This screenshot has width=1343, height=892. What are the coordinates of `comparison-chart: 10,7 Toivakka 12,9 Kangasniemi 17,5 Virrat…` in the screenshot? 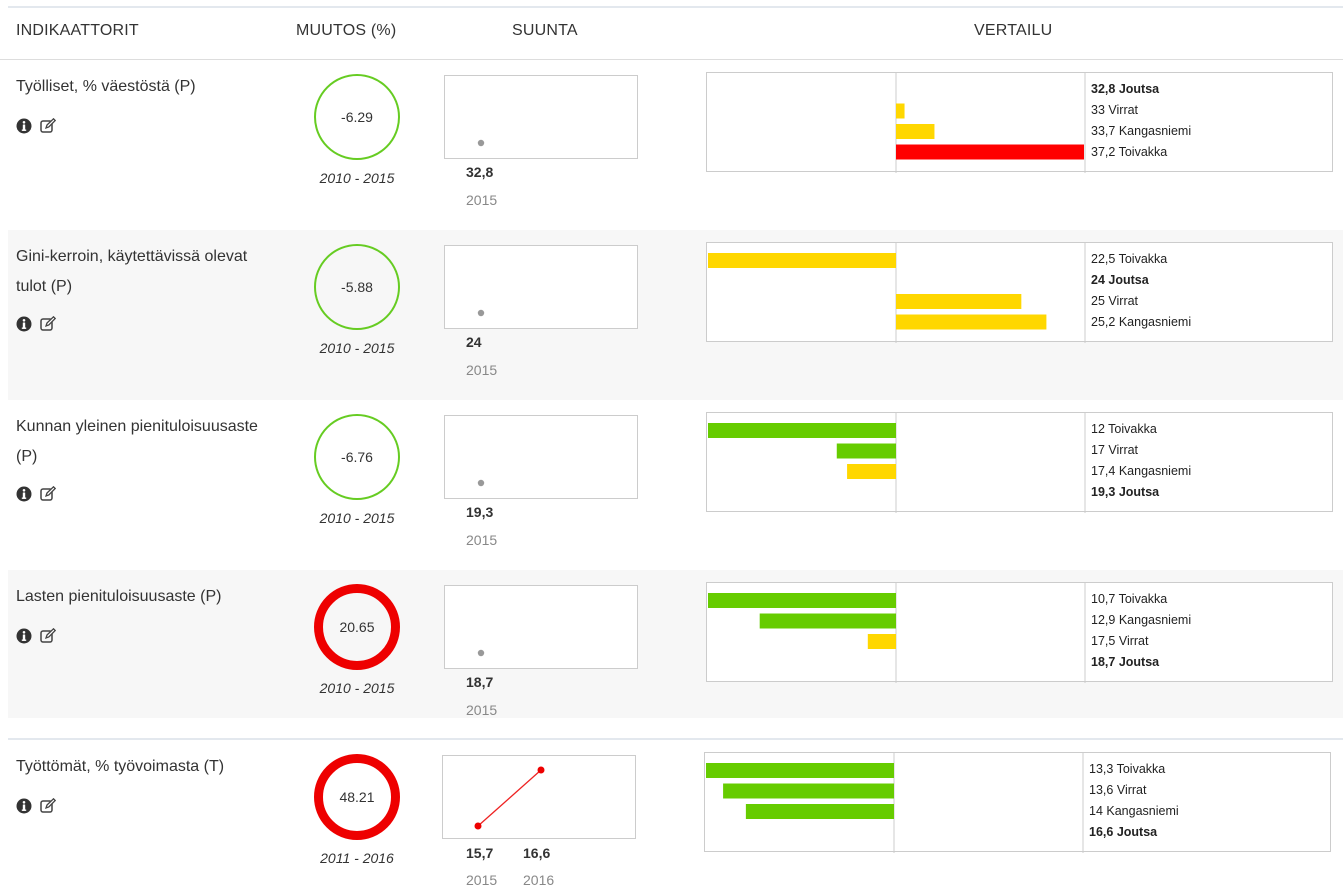 It's located at (1019, 632).